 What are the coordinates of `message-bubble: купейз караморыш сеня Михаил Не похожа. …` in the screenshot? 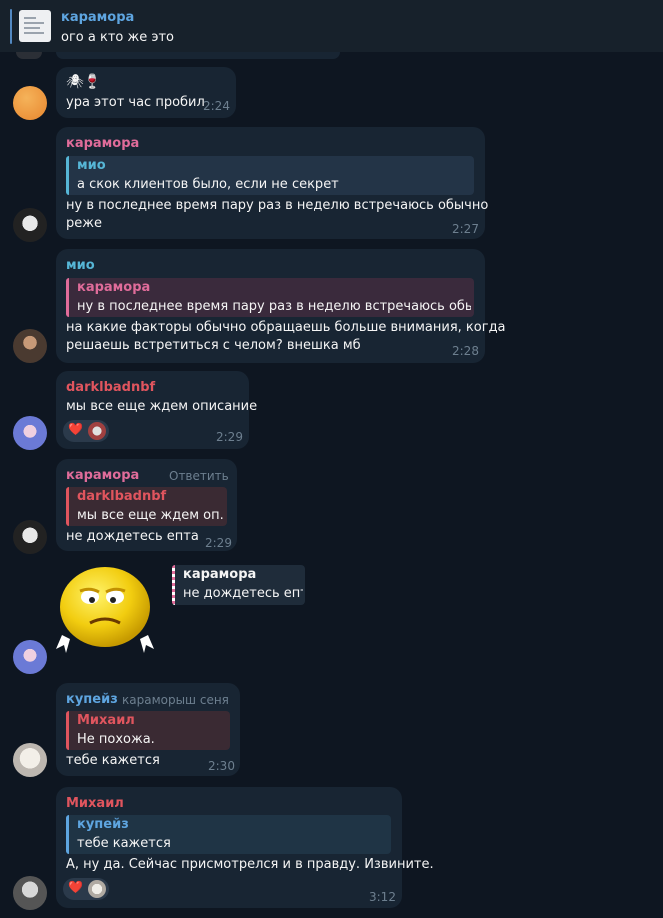 It's located at (148, 729).